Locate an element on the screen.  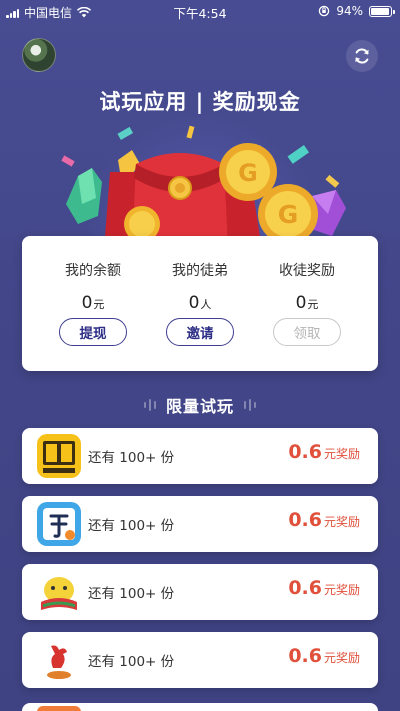
withdraw-button: 提现 is located at coordinates (93, 332).